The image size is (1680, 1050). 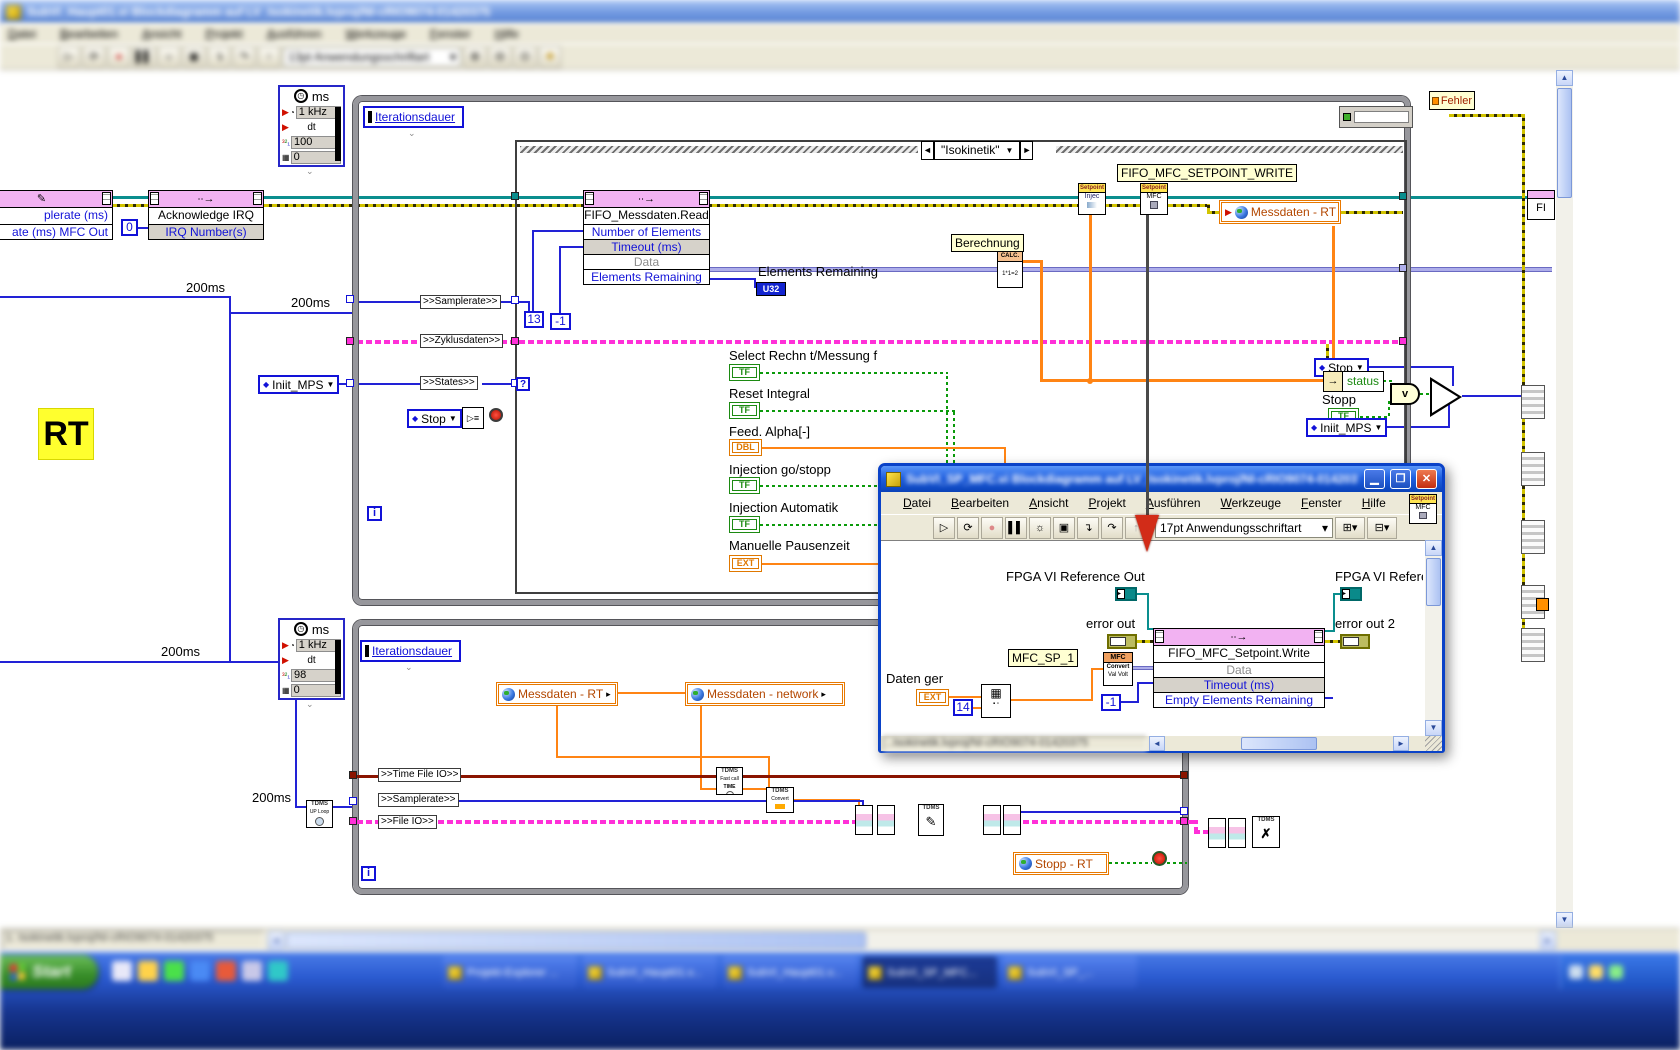 What do you see at coordinates (963, 707) in the screenshot?
I see `constant-14: 14` at bounding box center [963, 707].